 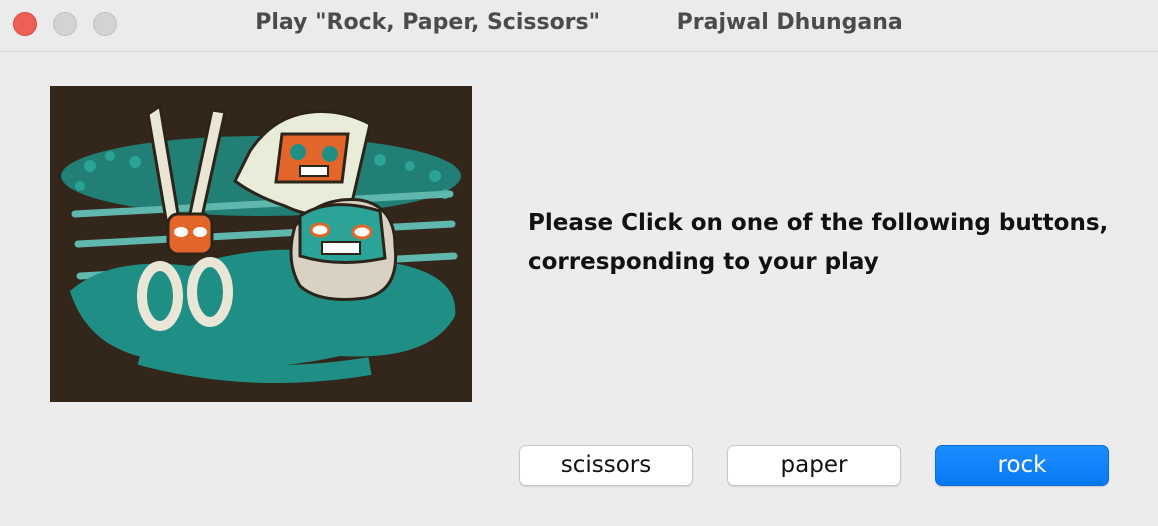 What do you see at coordinates (1022, 465) in the screenshot?
I see `rock-button: rock` at bounding box center [1022, 465].